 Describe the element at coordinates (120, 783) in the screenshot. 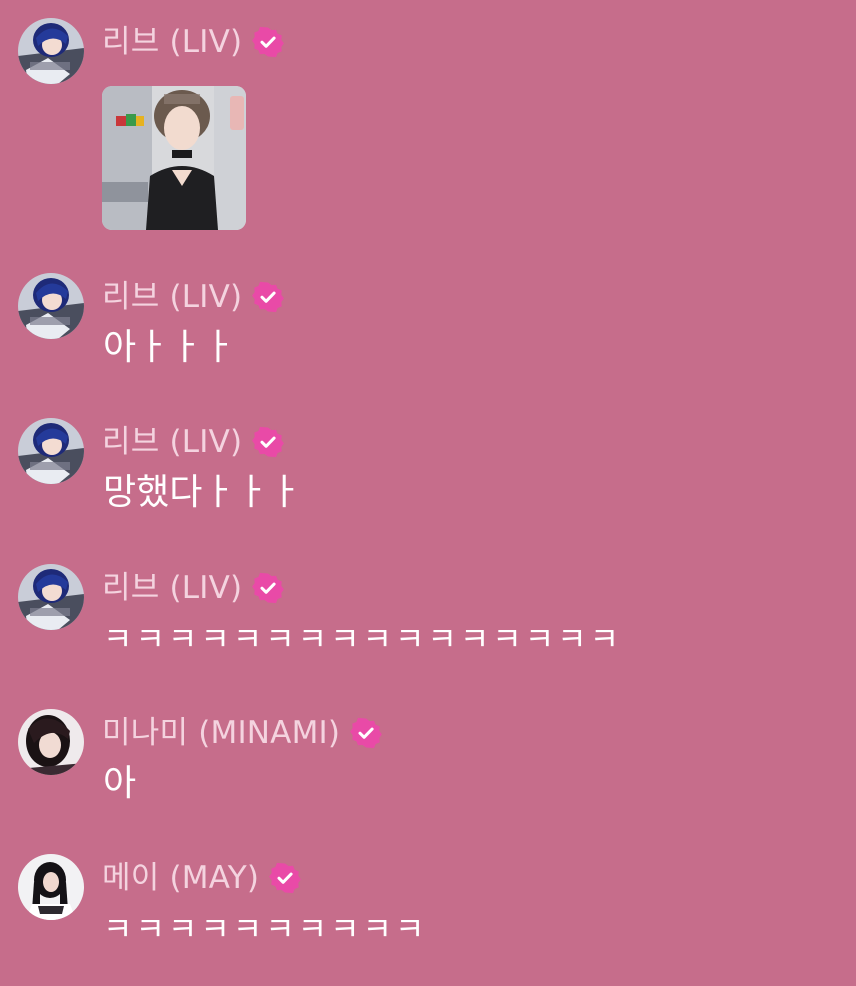

I see `message-text: 아` at that location.